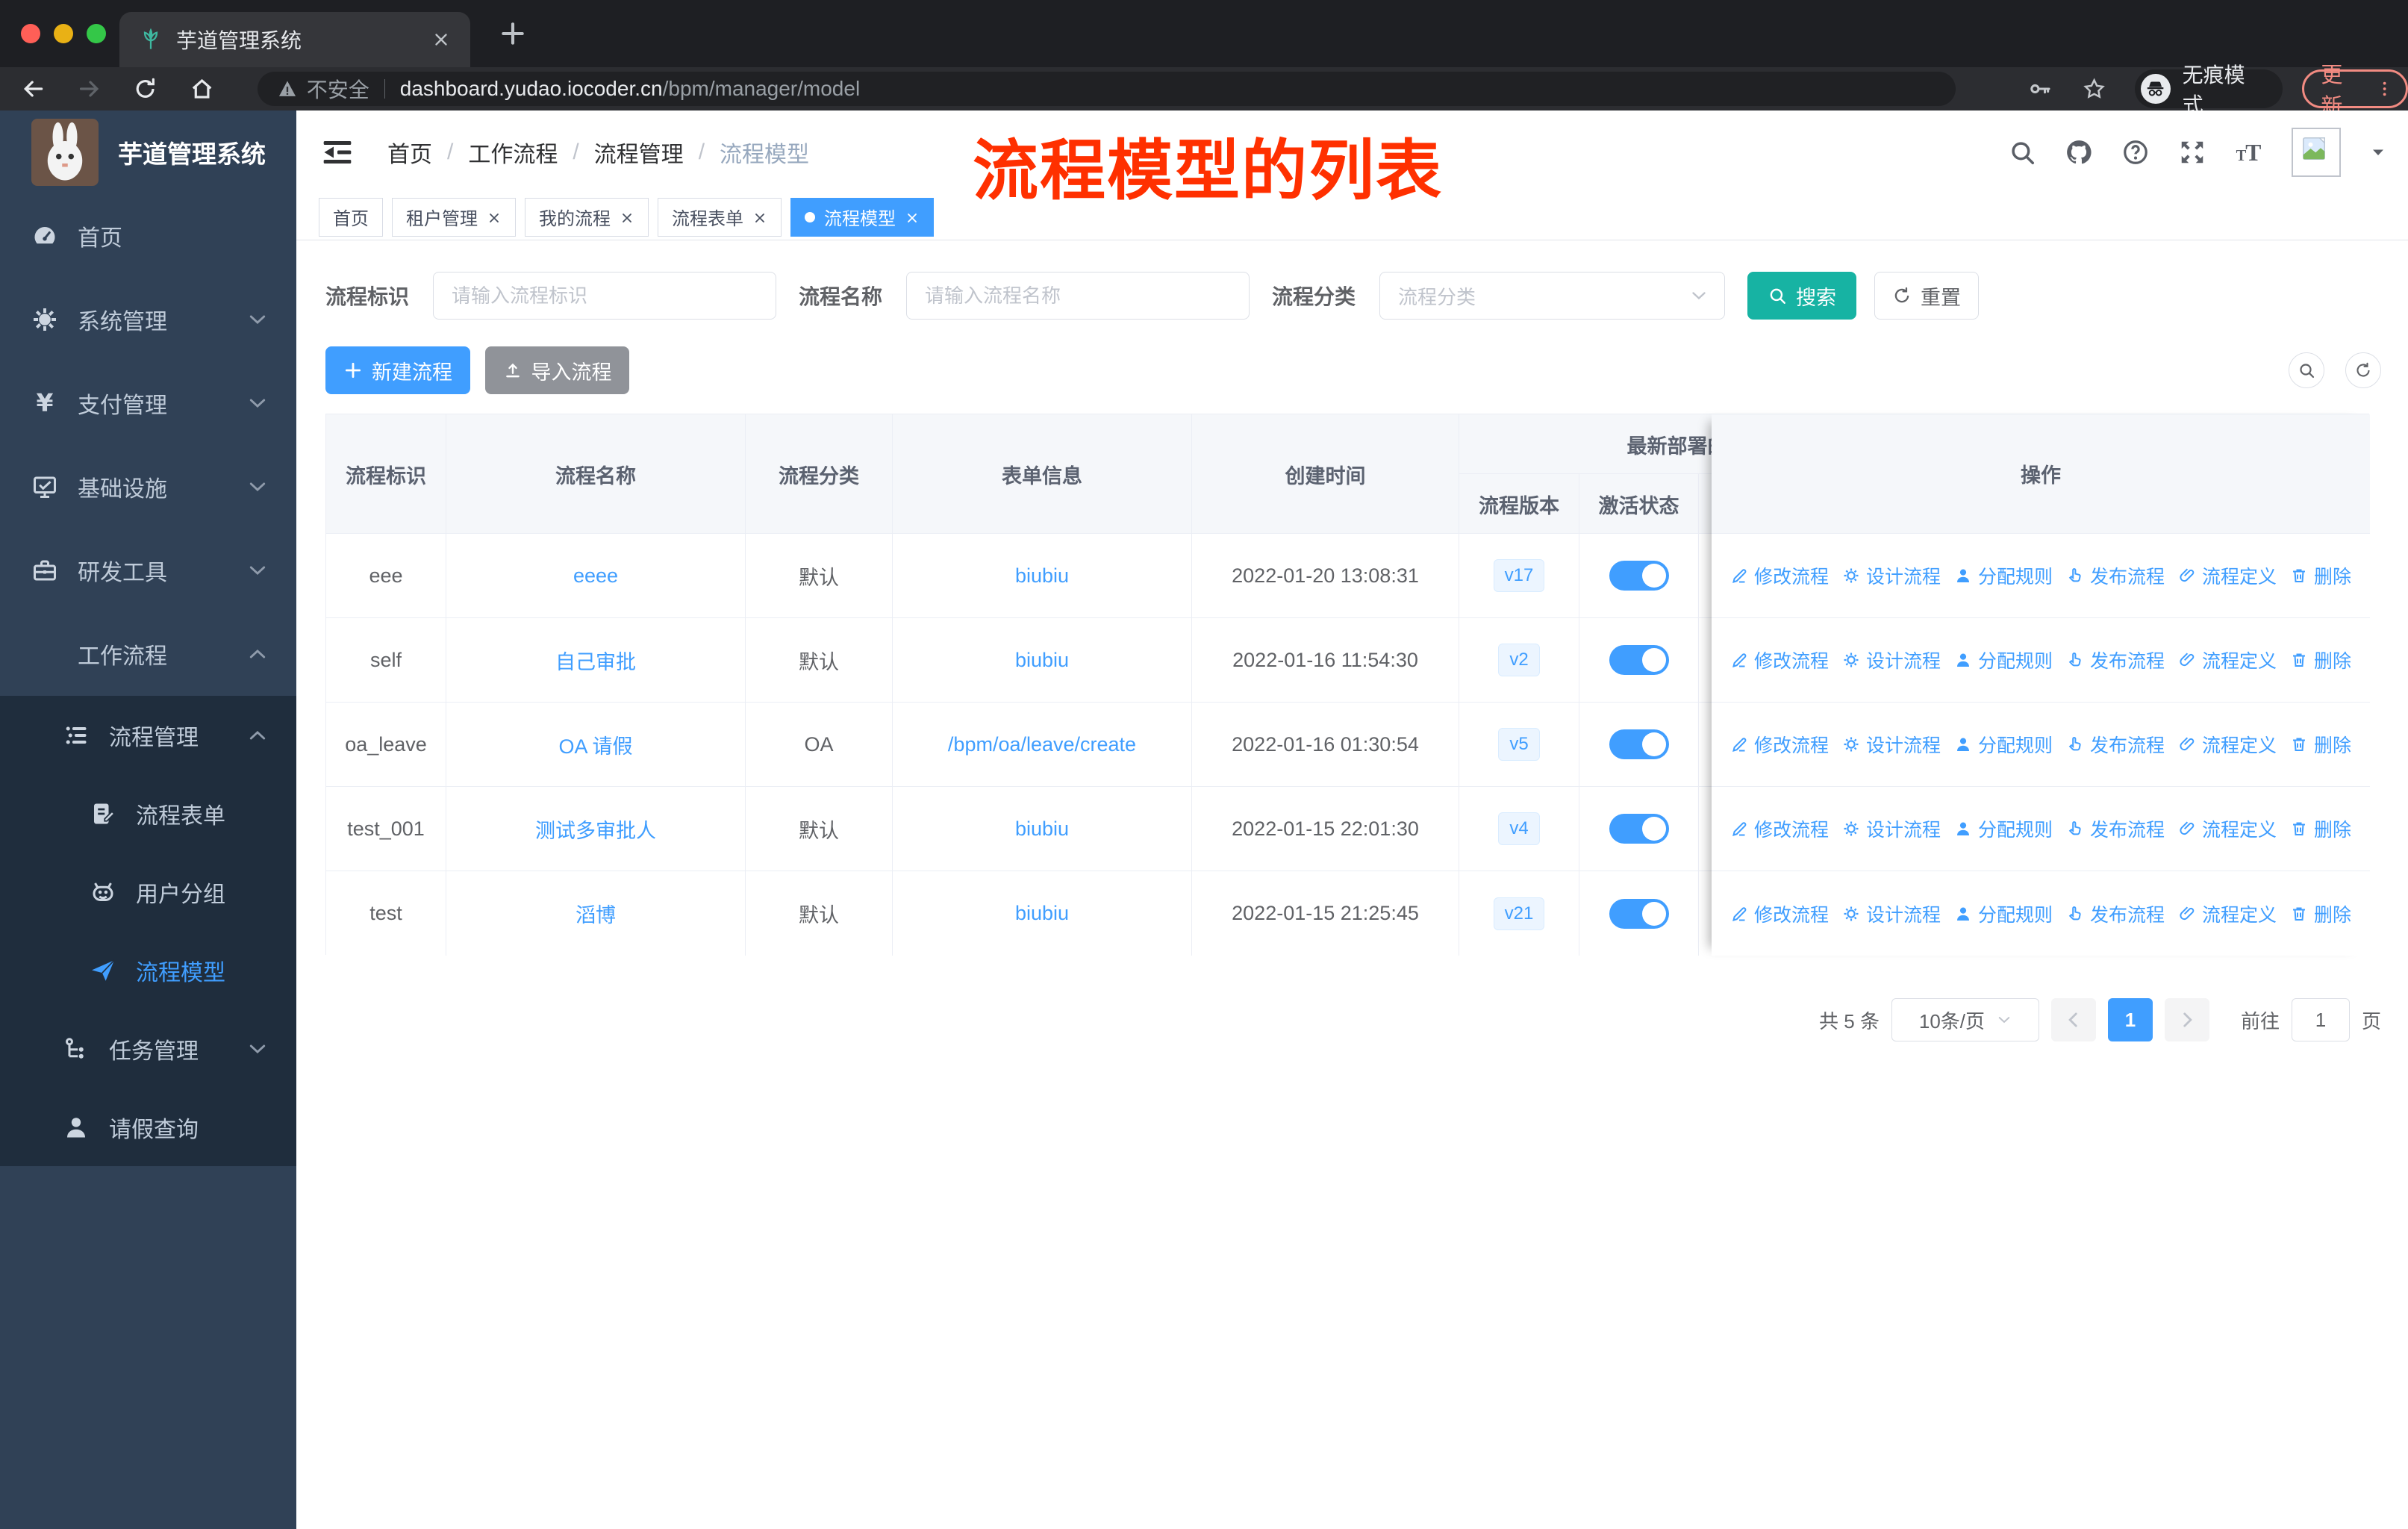  What do you see at coordinates (513, 152) in the screenshot?
I see `breadcrumb-item: 工作流程` at bounding box center [513, 152].